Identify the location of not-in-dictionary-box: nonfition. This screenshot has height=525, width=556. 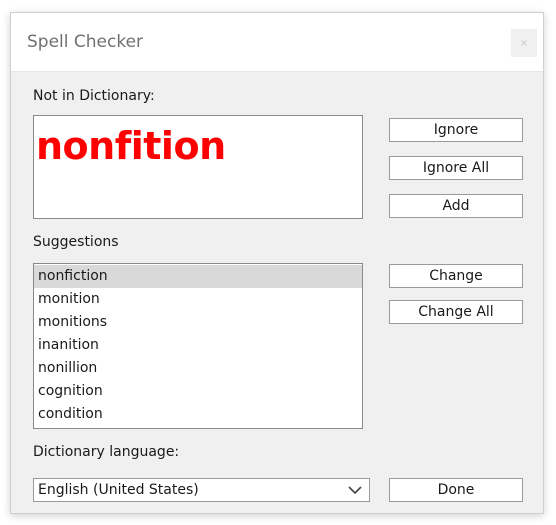
(198, 167).